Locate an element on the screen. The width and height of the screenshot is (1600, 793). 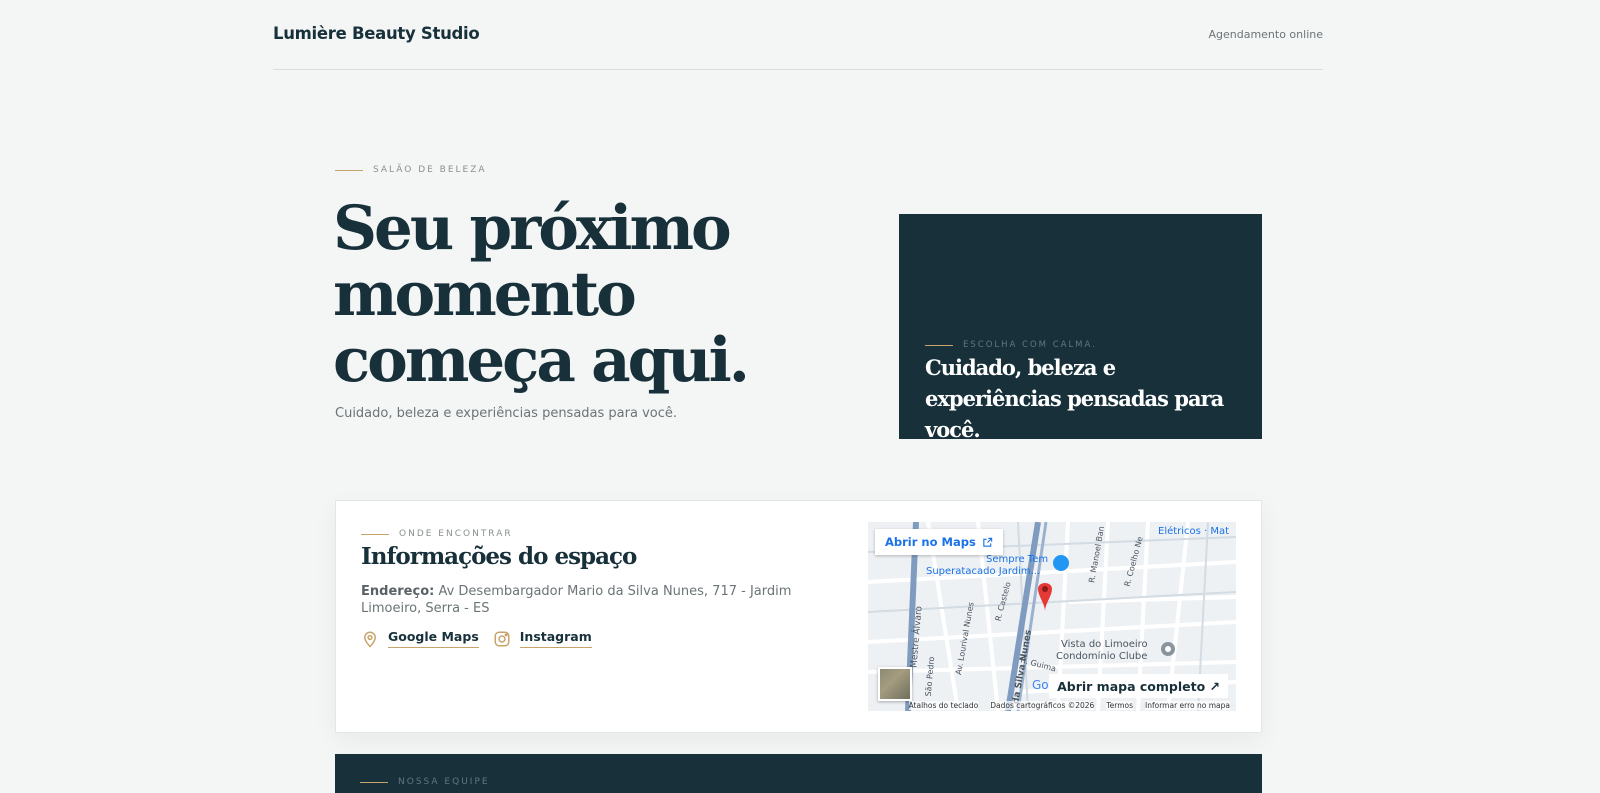
hero-eyebrow: SALÃO DE BELEZA is located at coordinates (411, 170).